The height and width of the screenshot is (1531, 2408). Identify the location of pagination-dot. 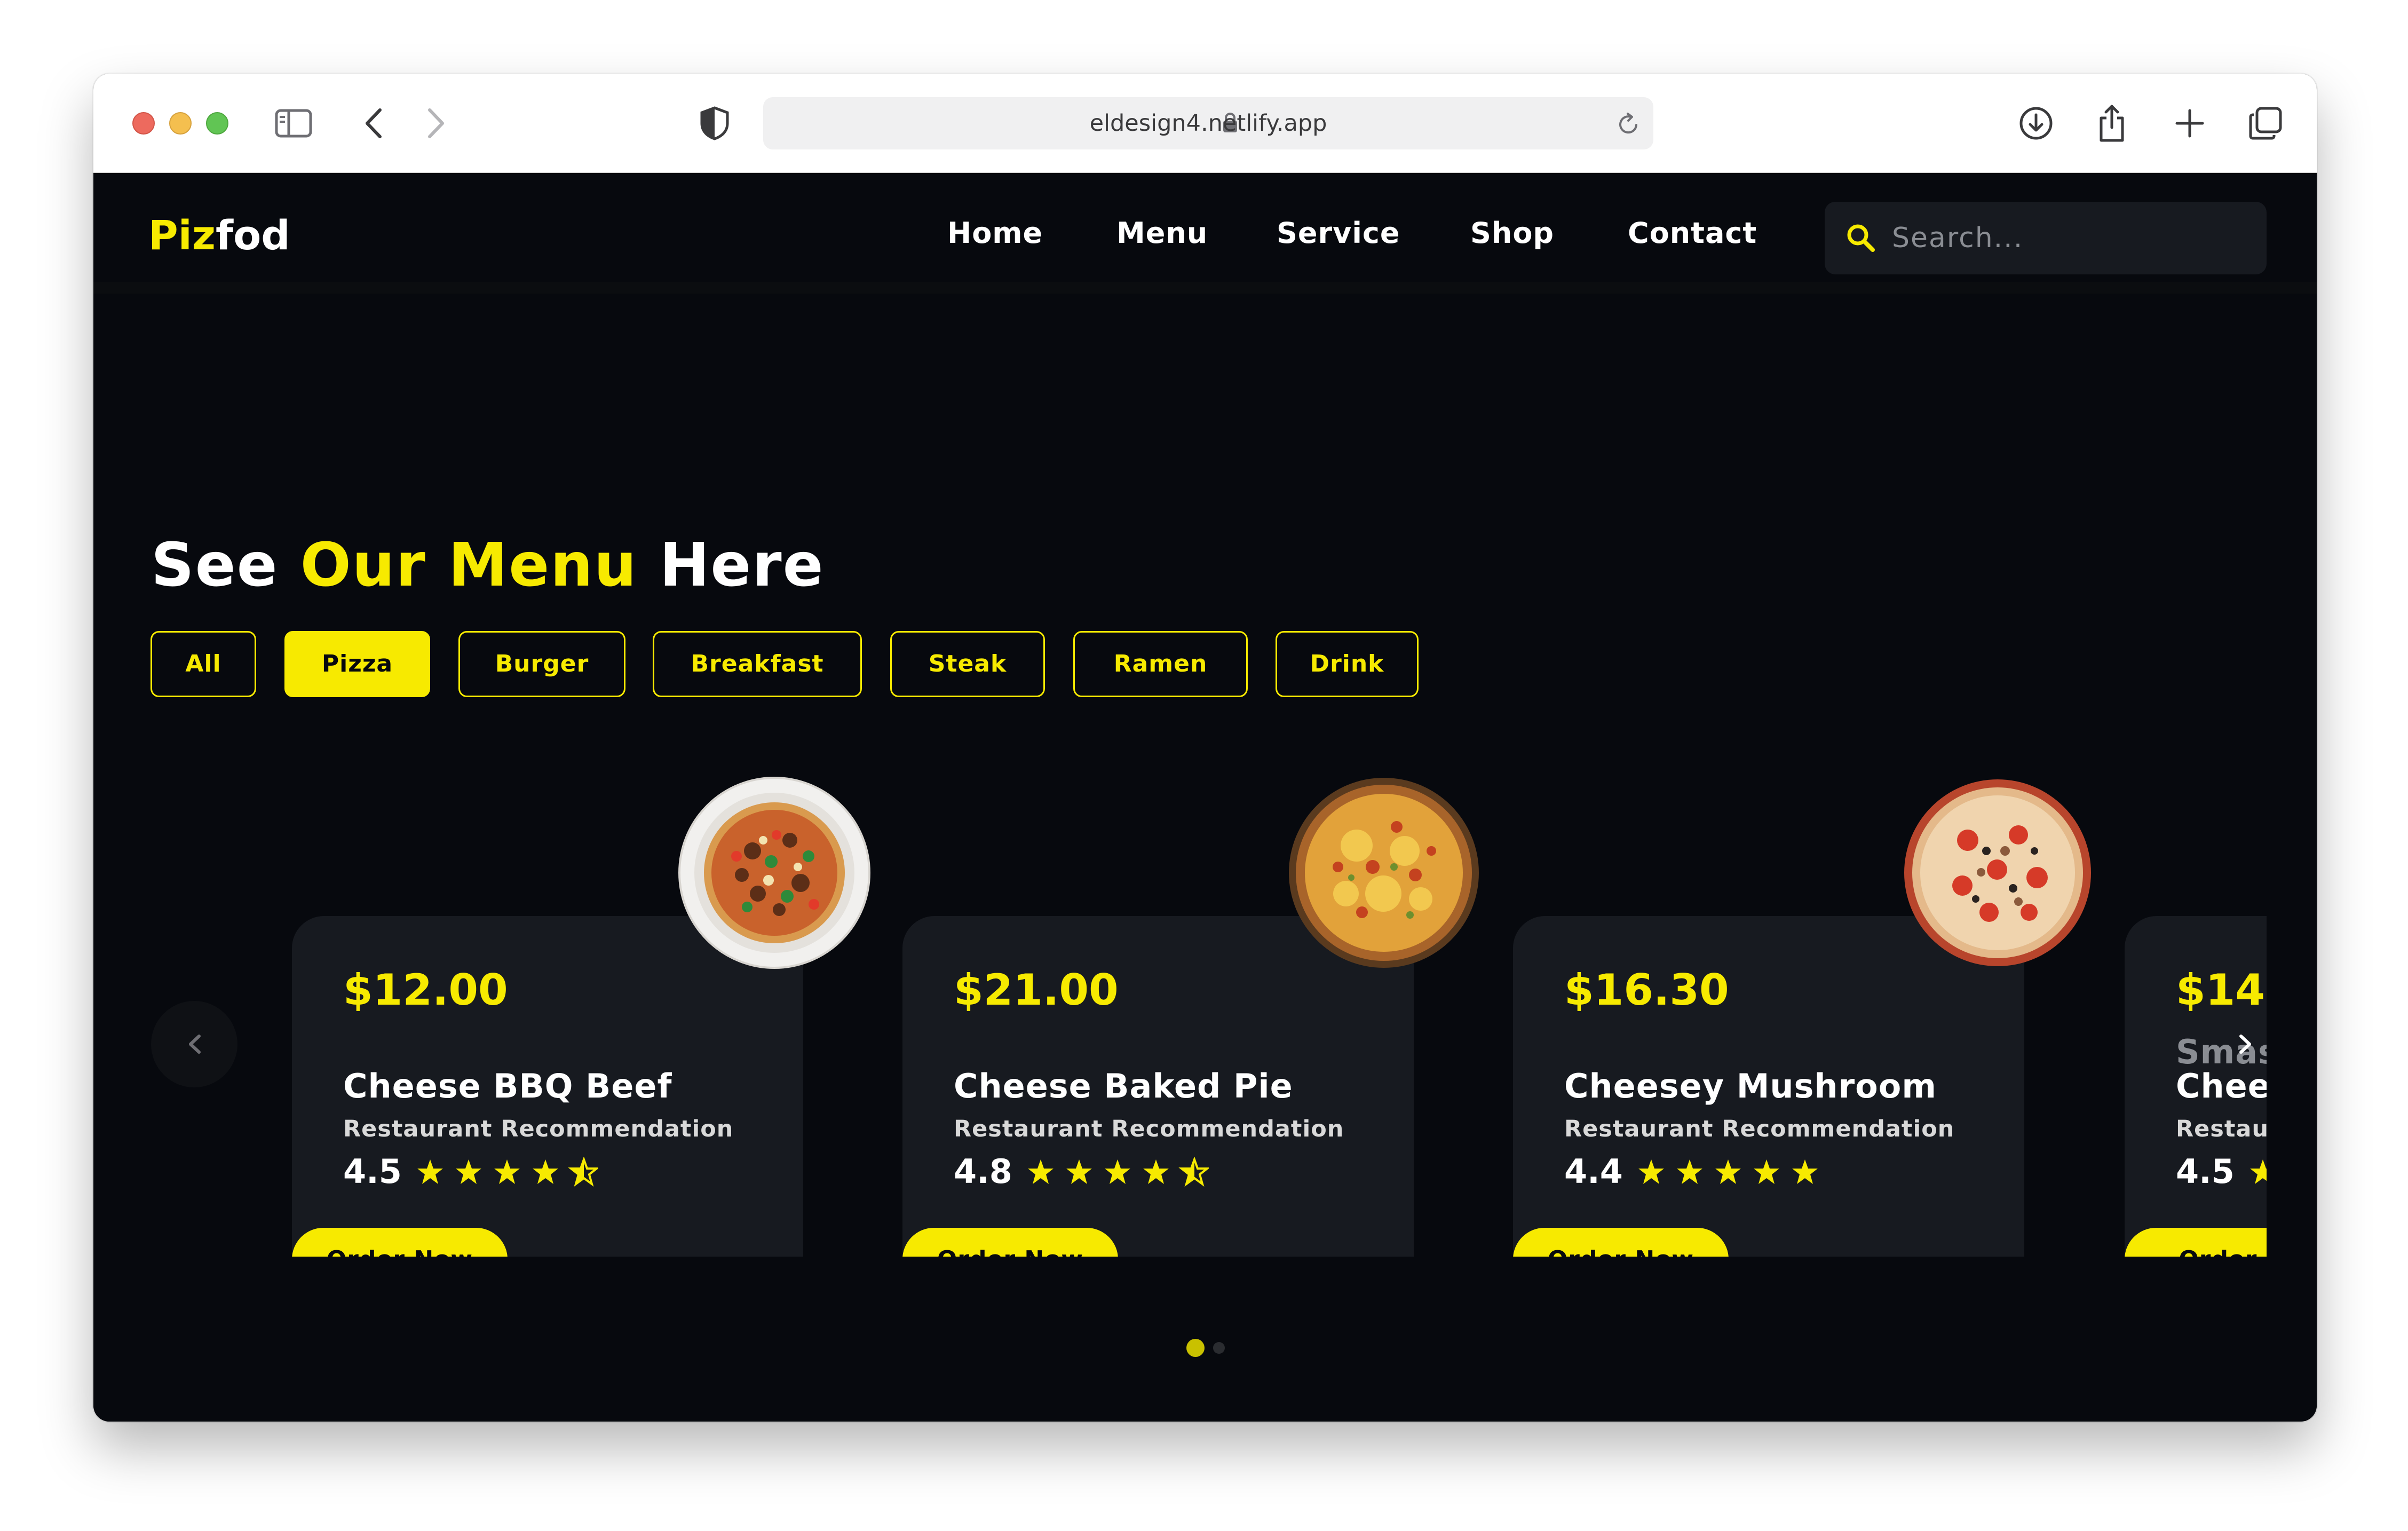
(1219, 1348).